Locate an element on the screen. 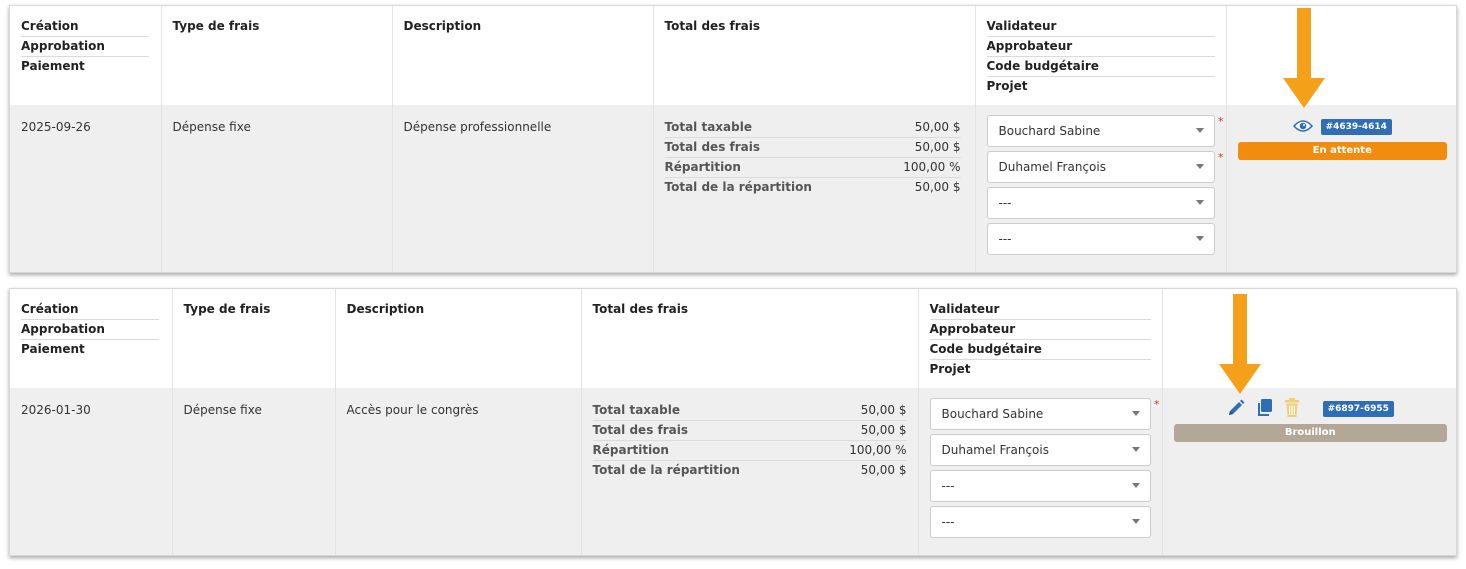 Image resolution: width=1466 pixels, height=569 pixels. code-budgetaire-value: --- is located at coordinates (948, 486).